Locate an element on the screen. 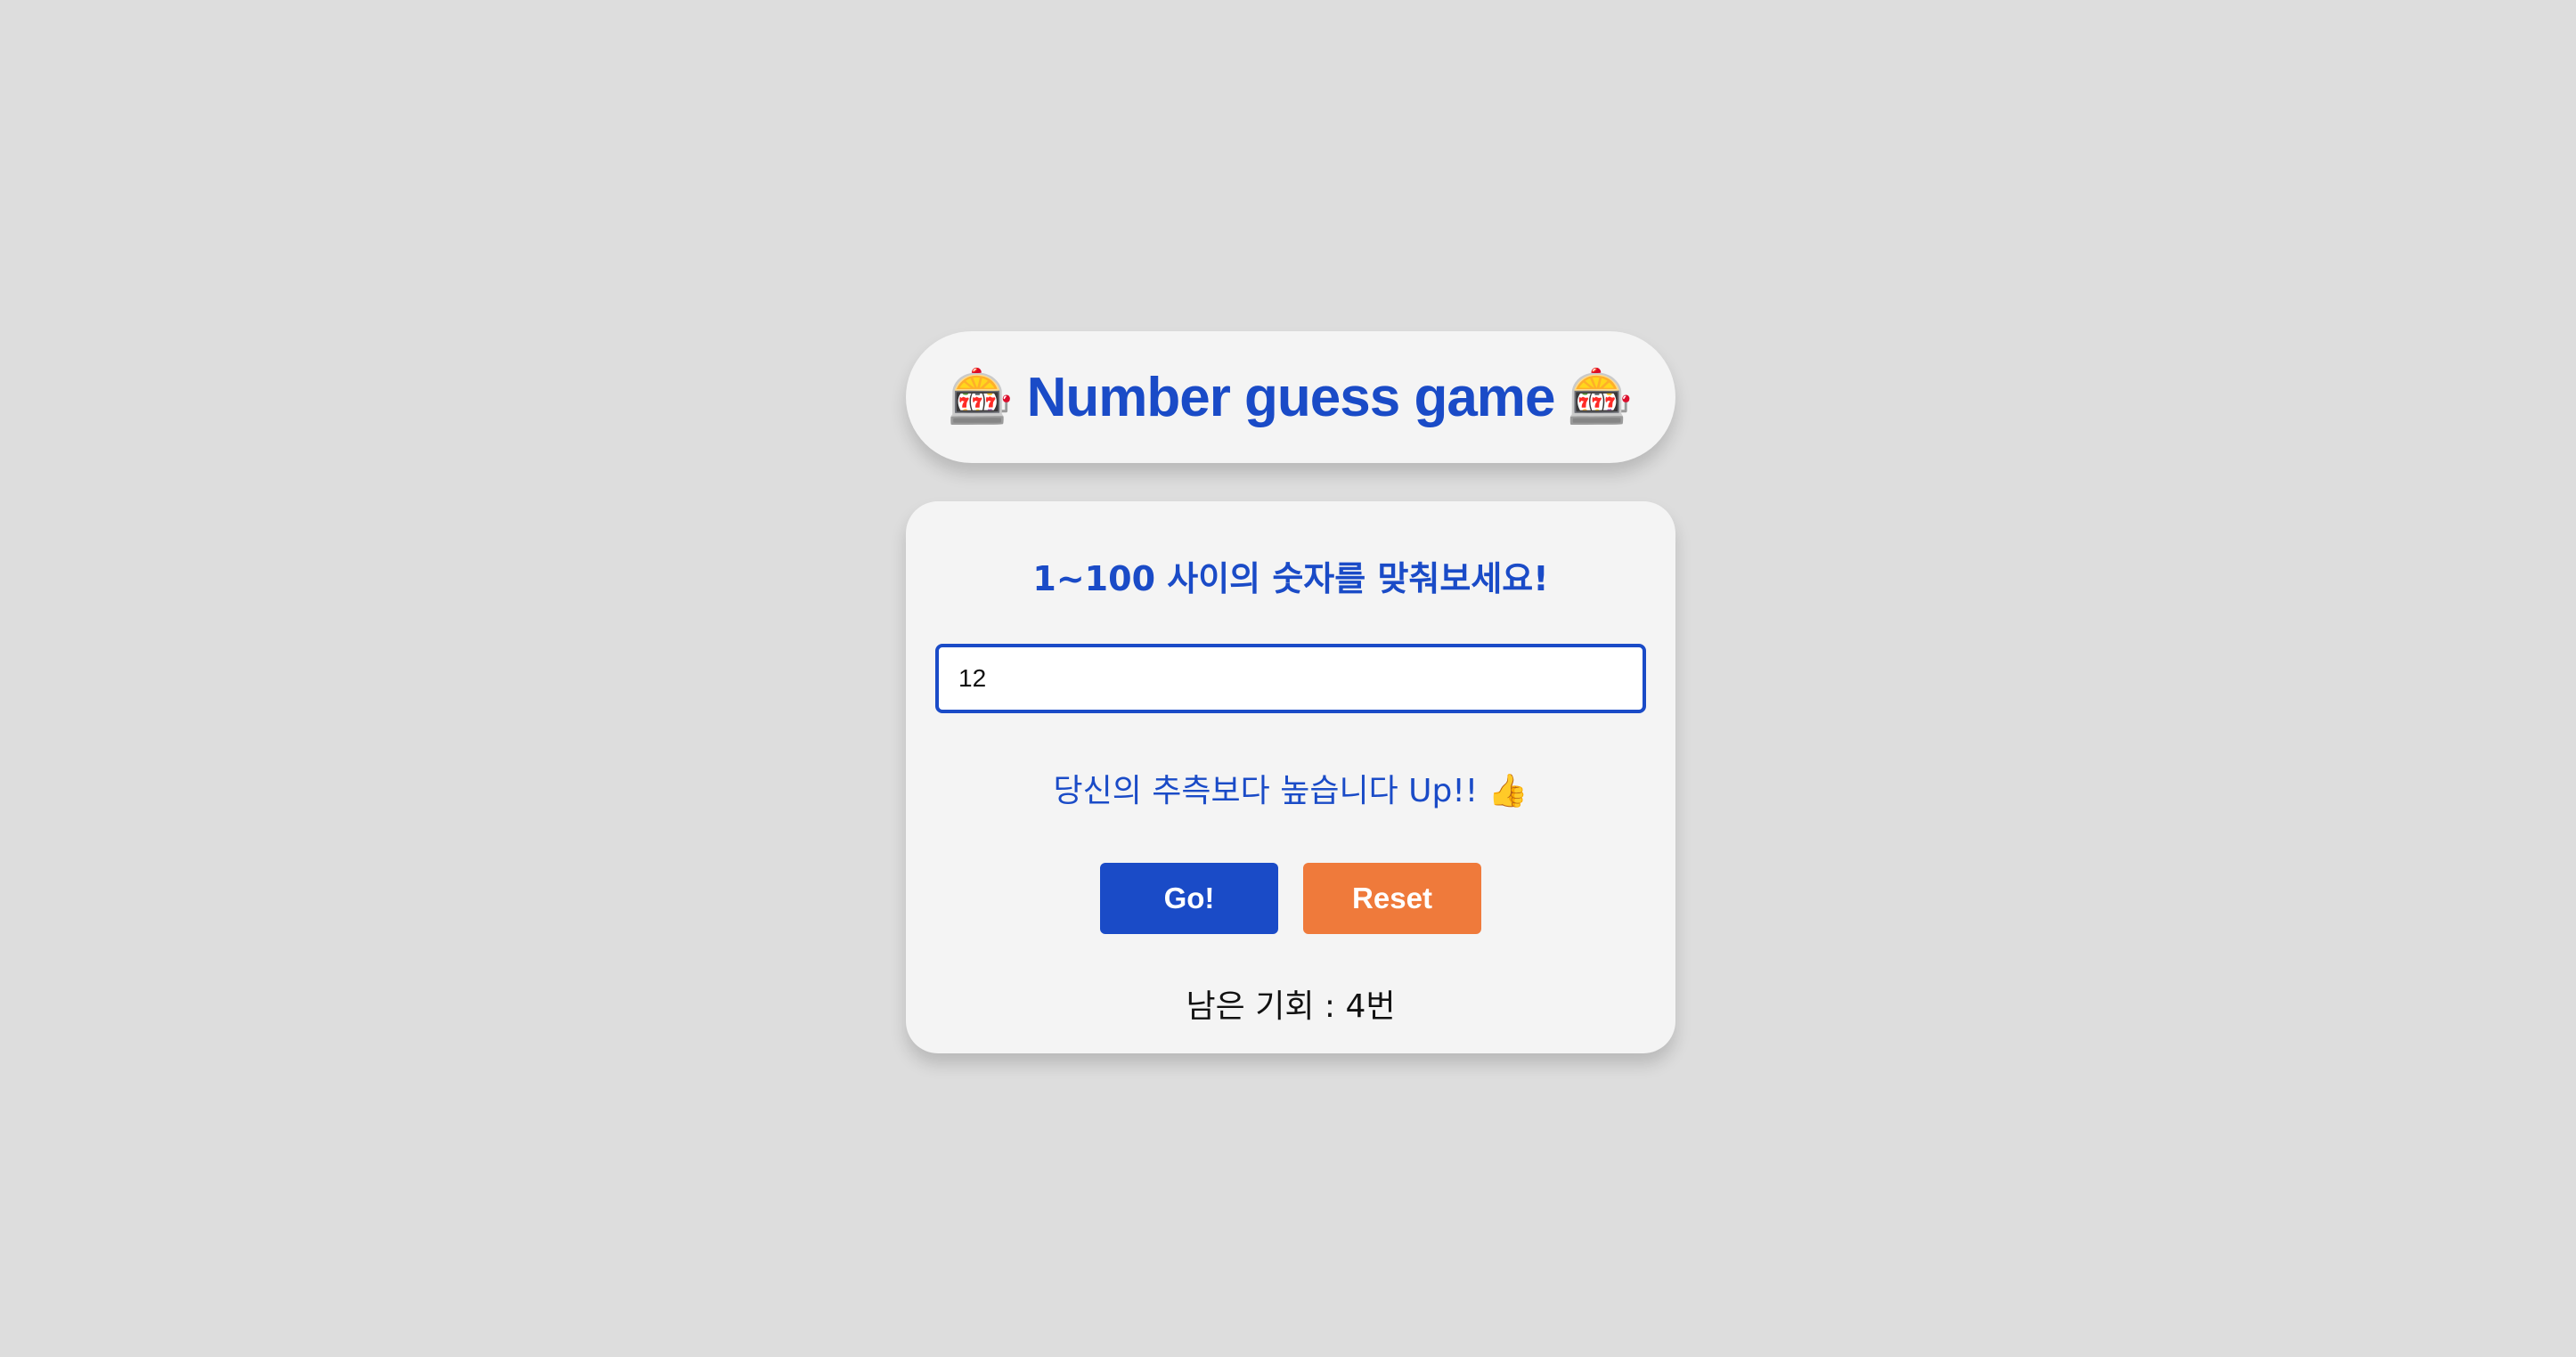 Image resolution: width=2576 pixels, height=1357 pixels. go-button: Go! is located at coordinates (1189, 899).